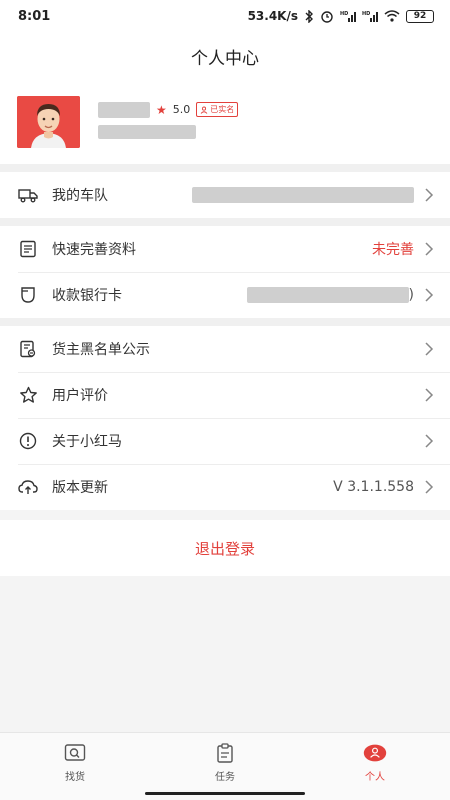 The image size is (450, 800). I want to click on profile-card: ★ 5.0 已实名, so click(225, 122).